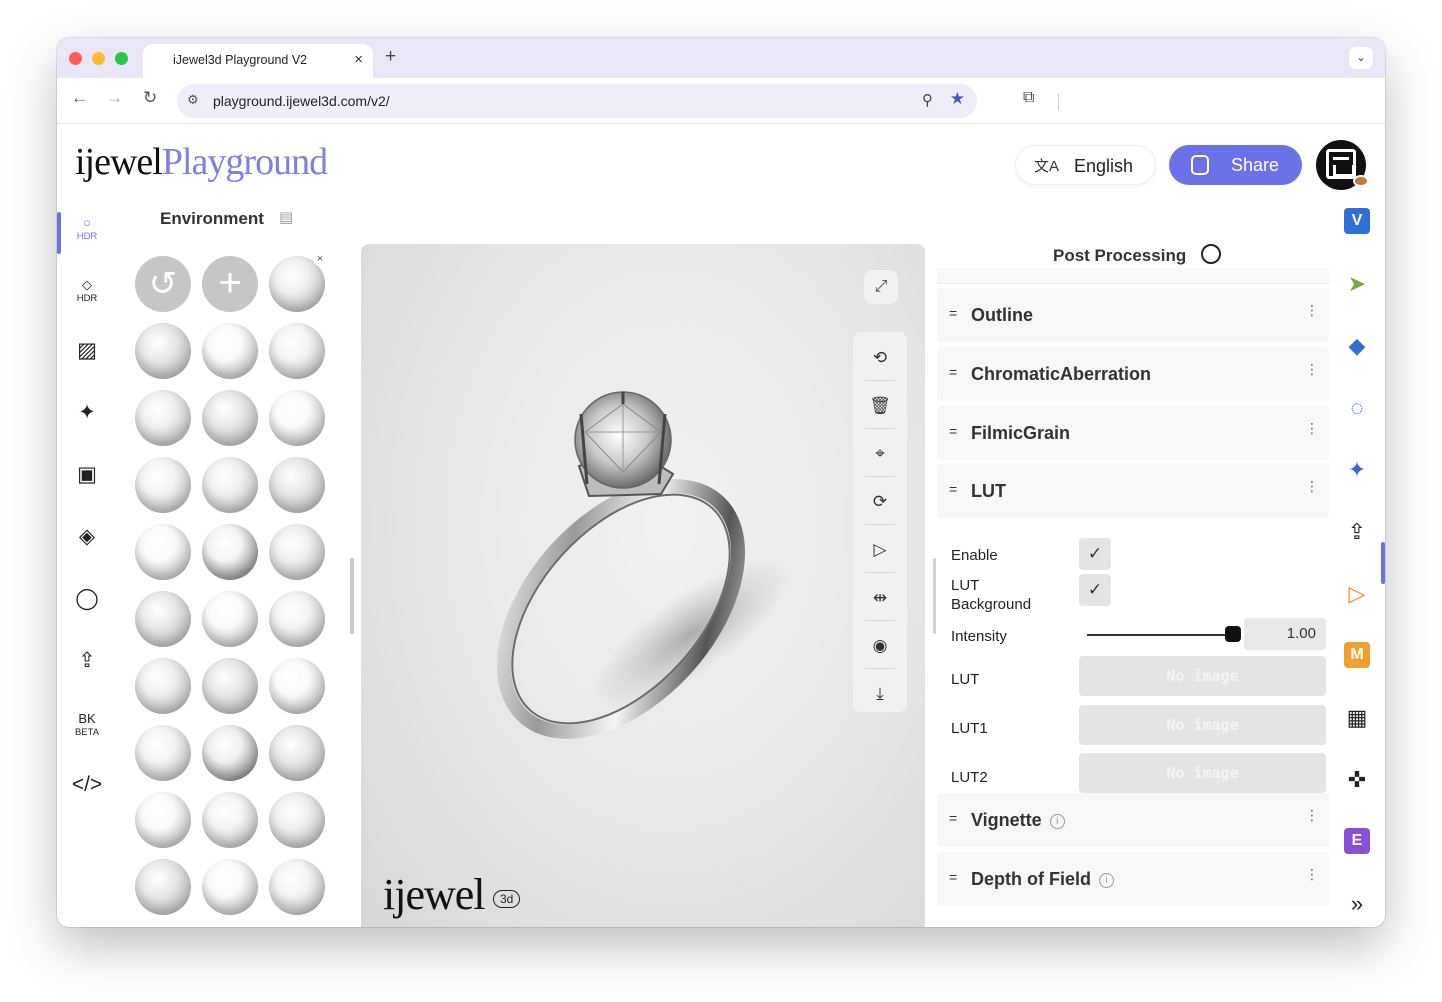 The width and height of the screenshot is (1442, 1002). I want to click on extensions-icon: ⧉, so click(1028, 98).